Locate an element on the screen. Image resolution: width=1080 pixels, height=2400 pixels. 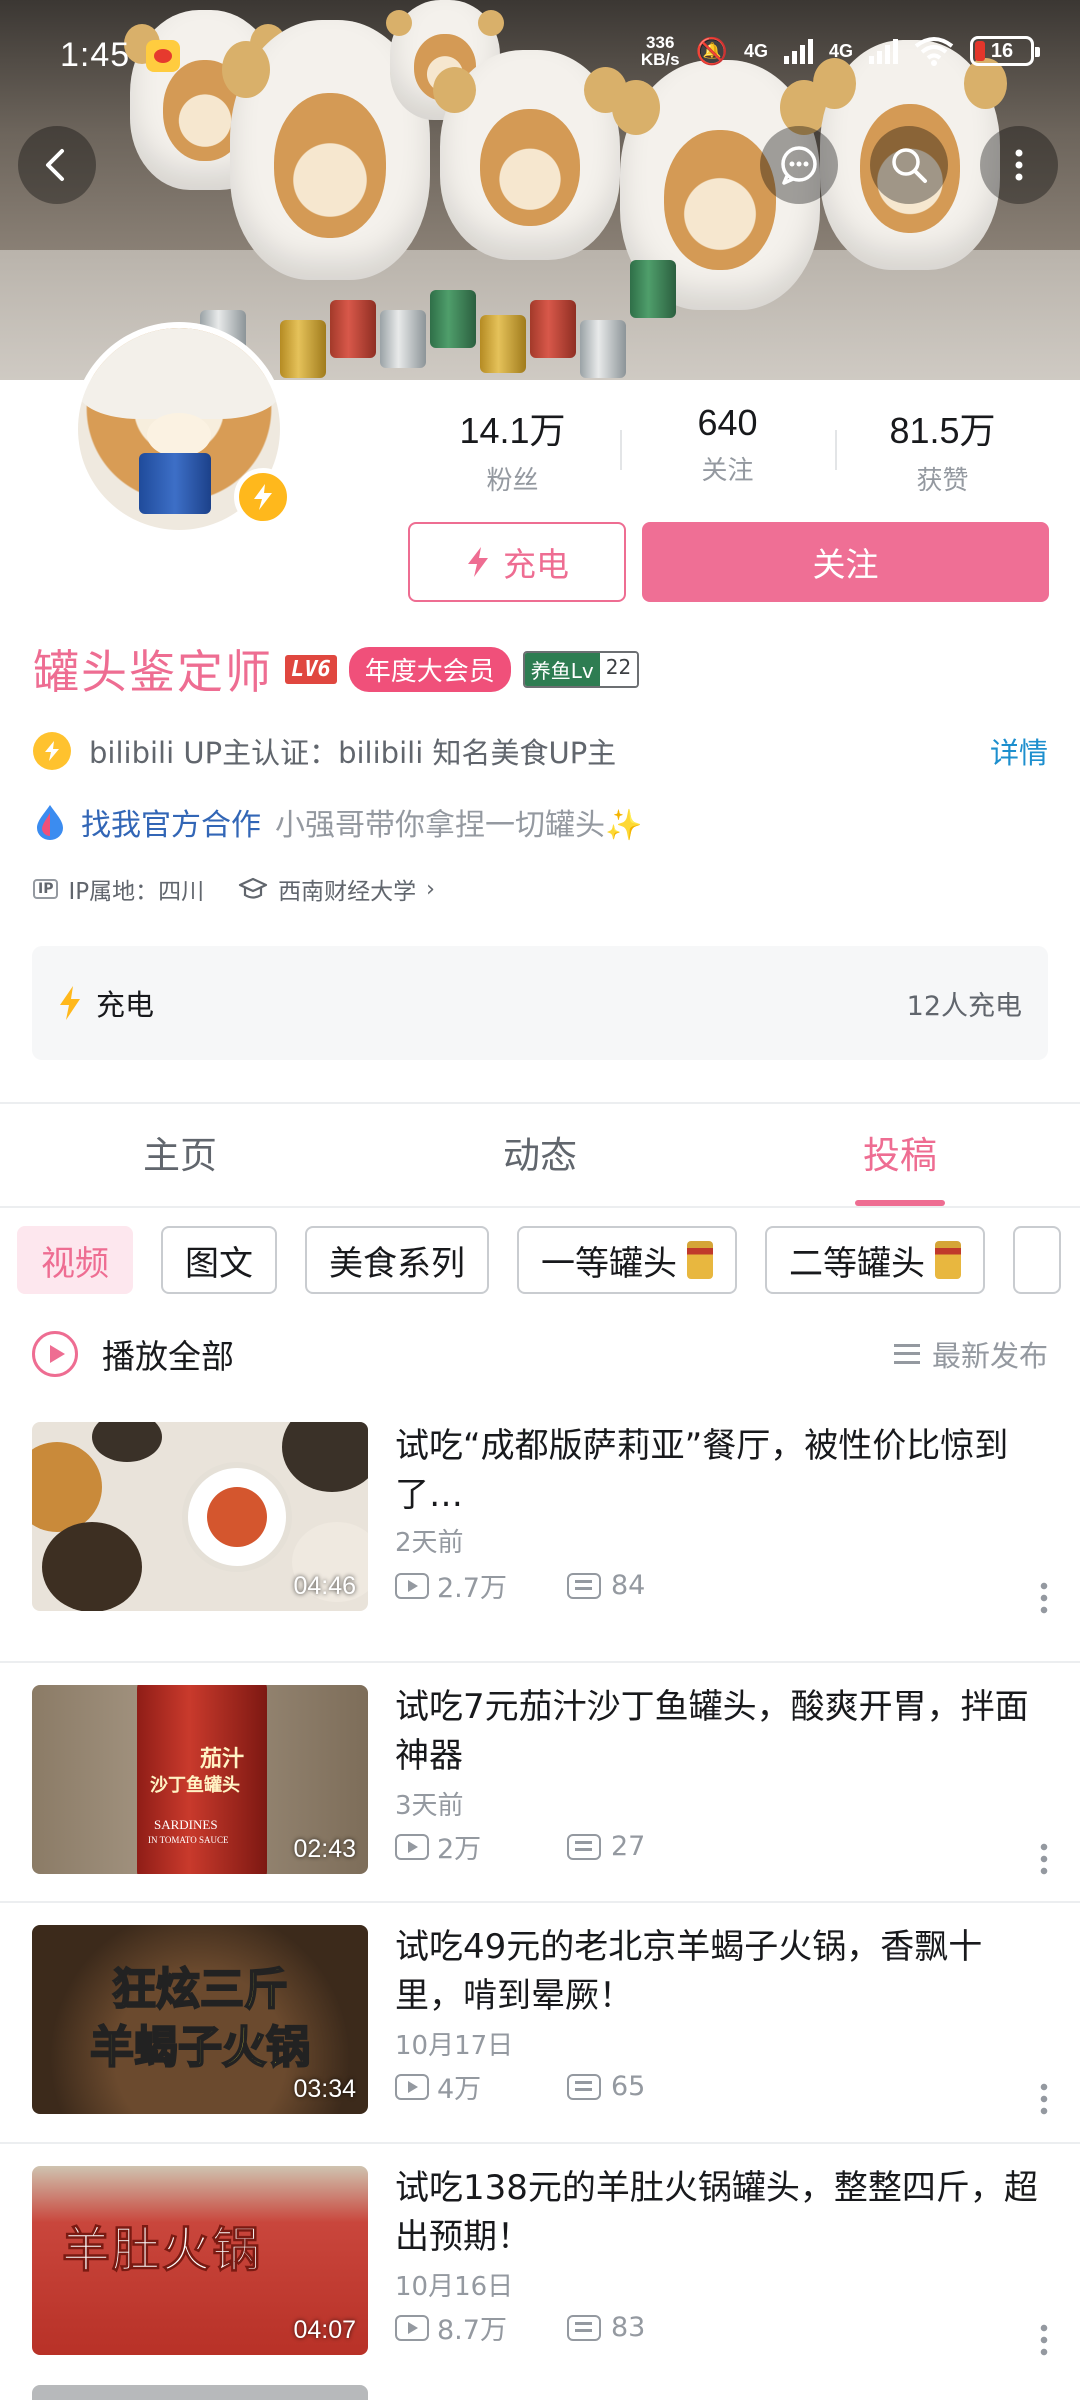
signal-icon is located at coordinates (798, 51).